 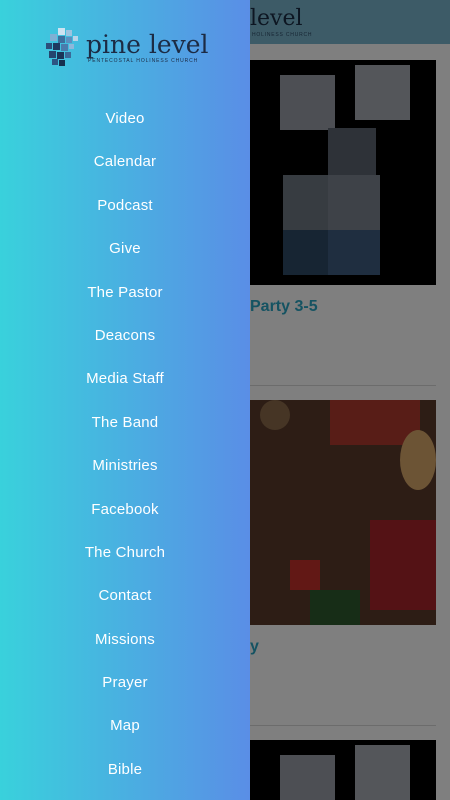 I want to click on church-logo: pine level PENTECOSTAL HOLINESS CHURCH, so click(x=131, y=49).